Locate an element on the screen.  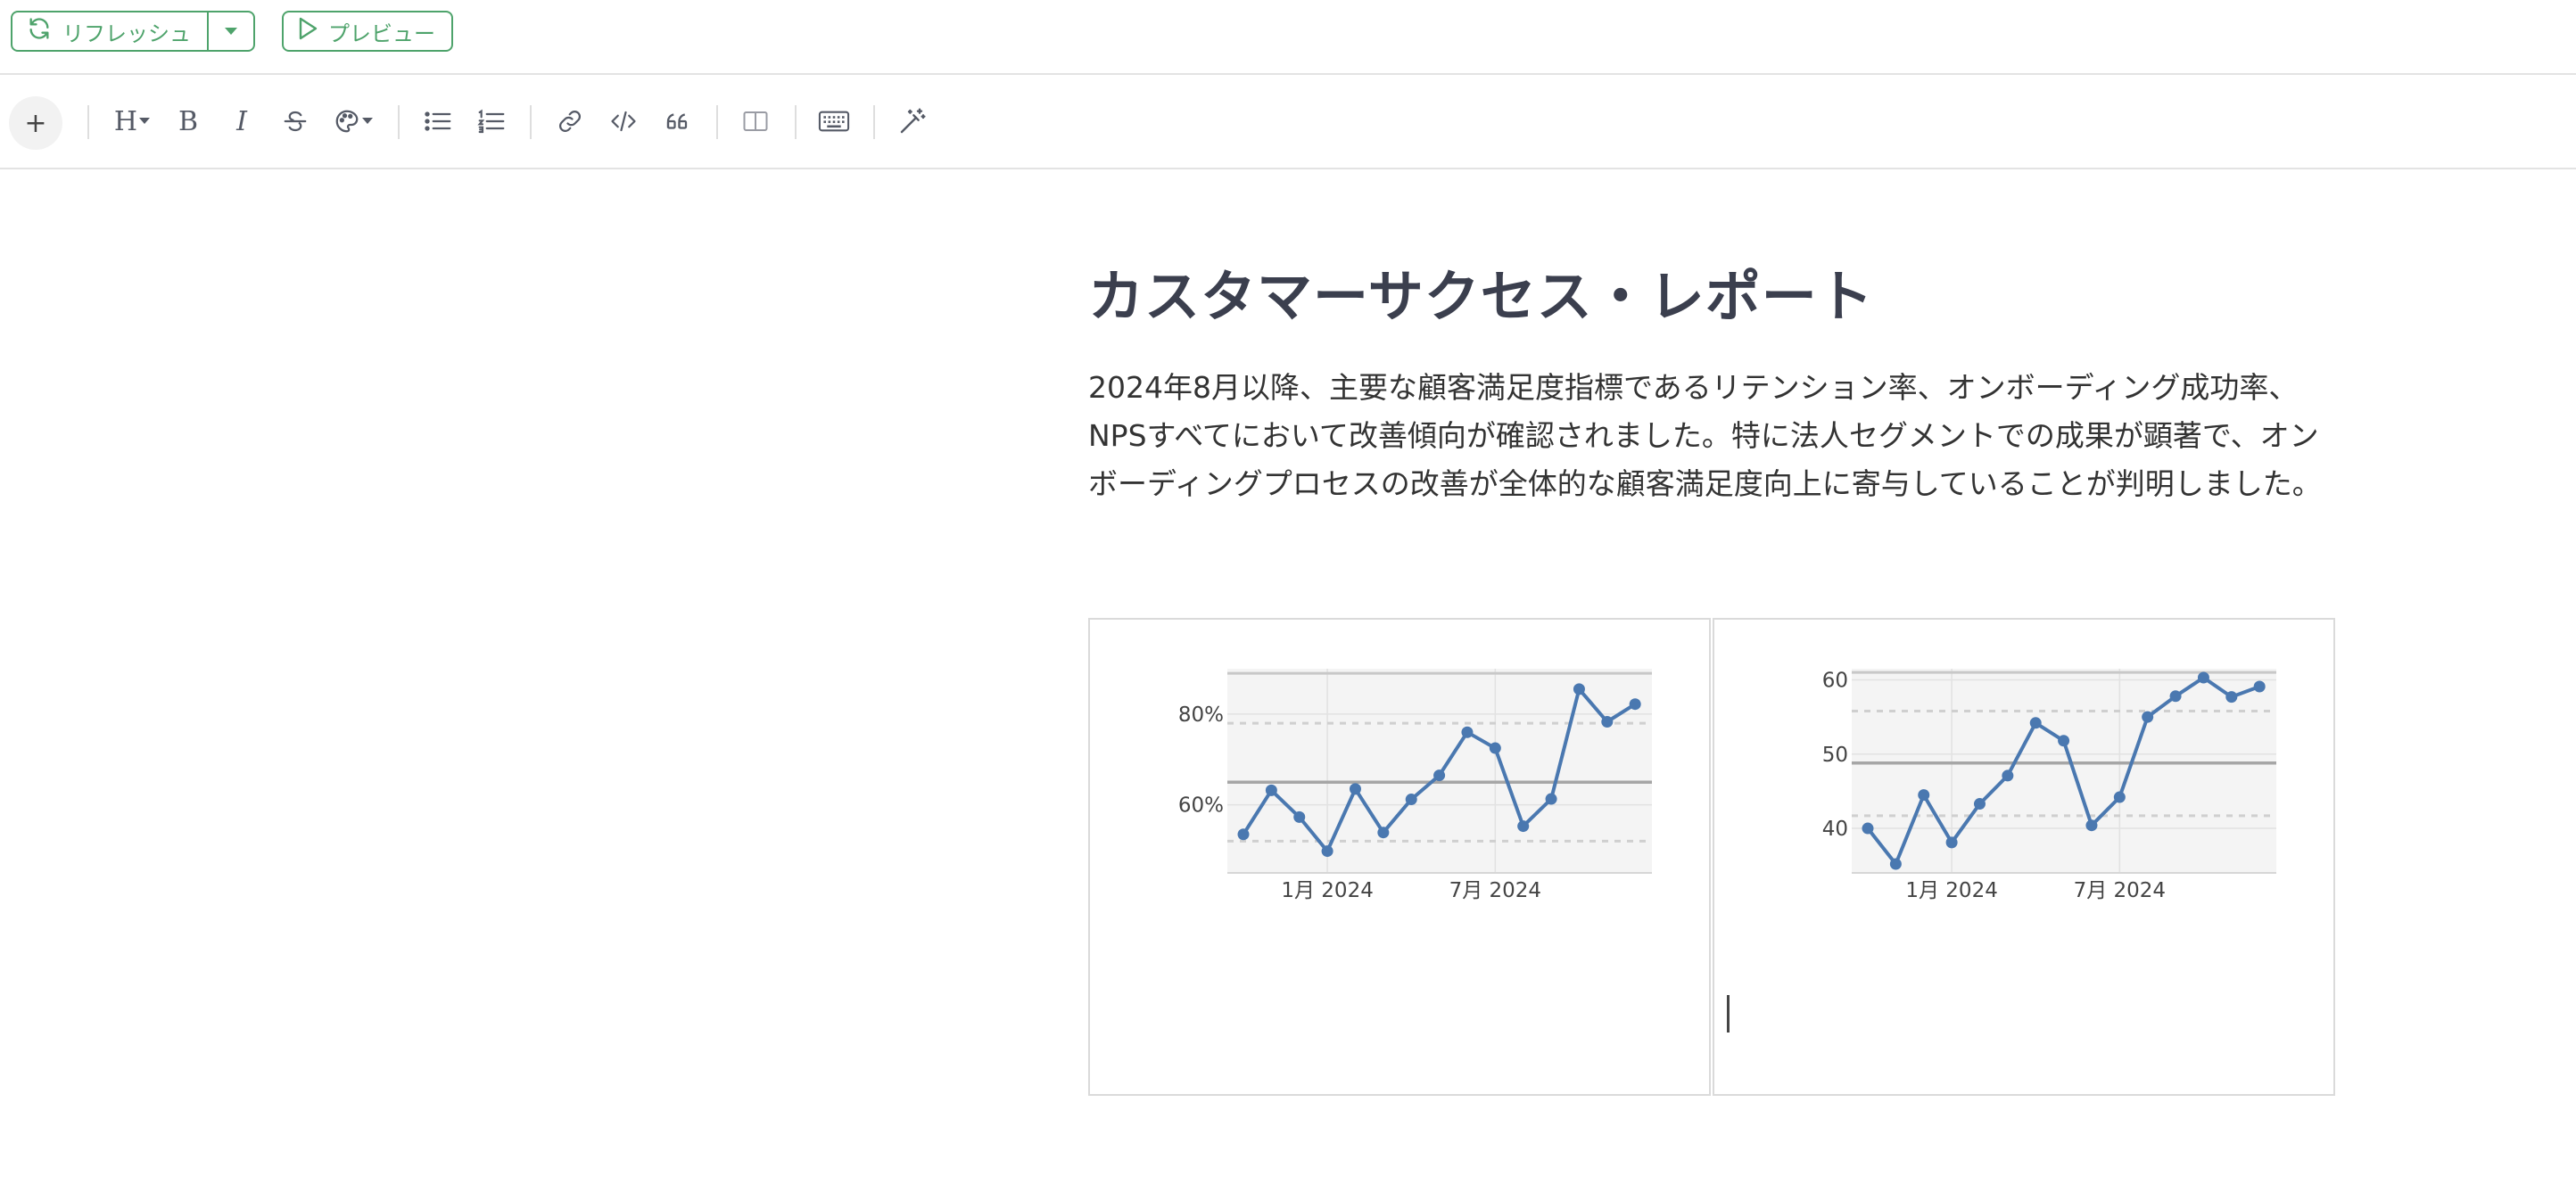
code-button is located at coordinates (624, 121).